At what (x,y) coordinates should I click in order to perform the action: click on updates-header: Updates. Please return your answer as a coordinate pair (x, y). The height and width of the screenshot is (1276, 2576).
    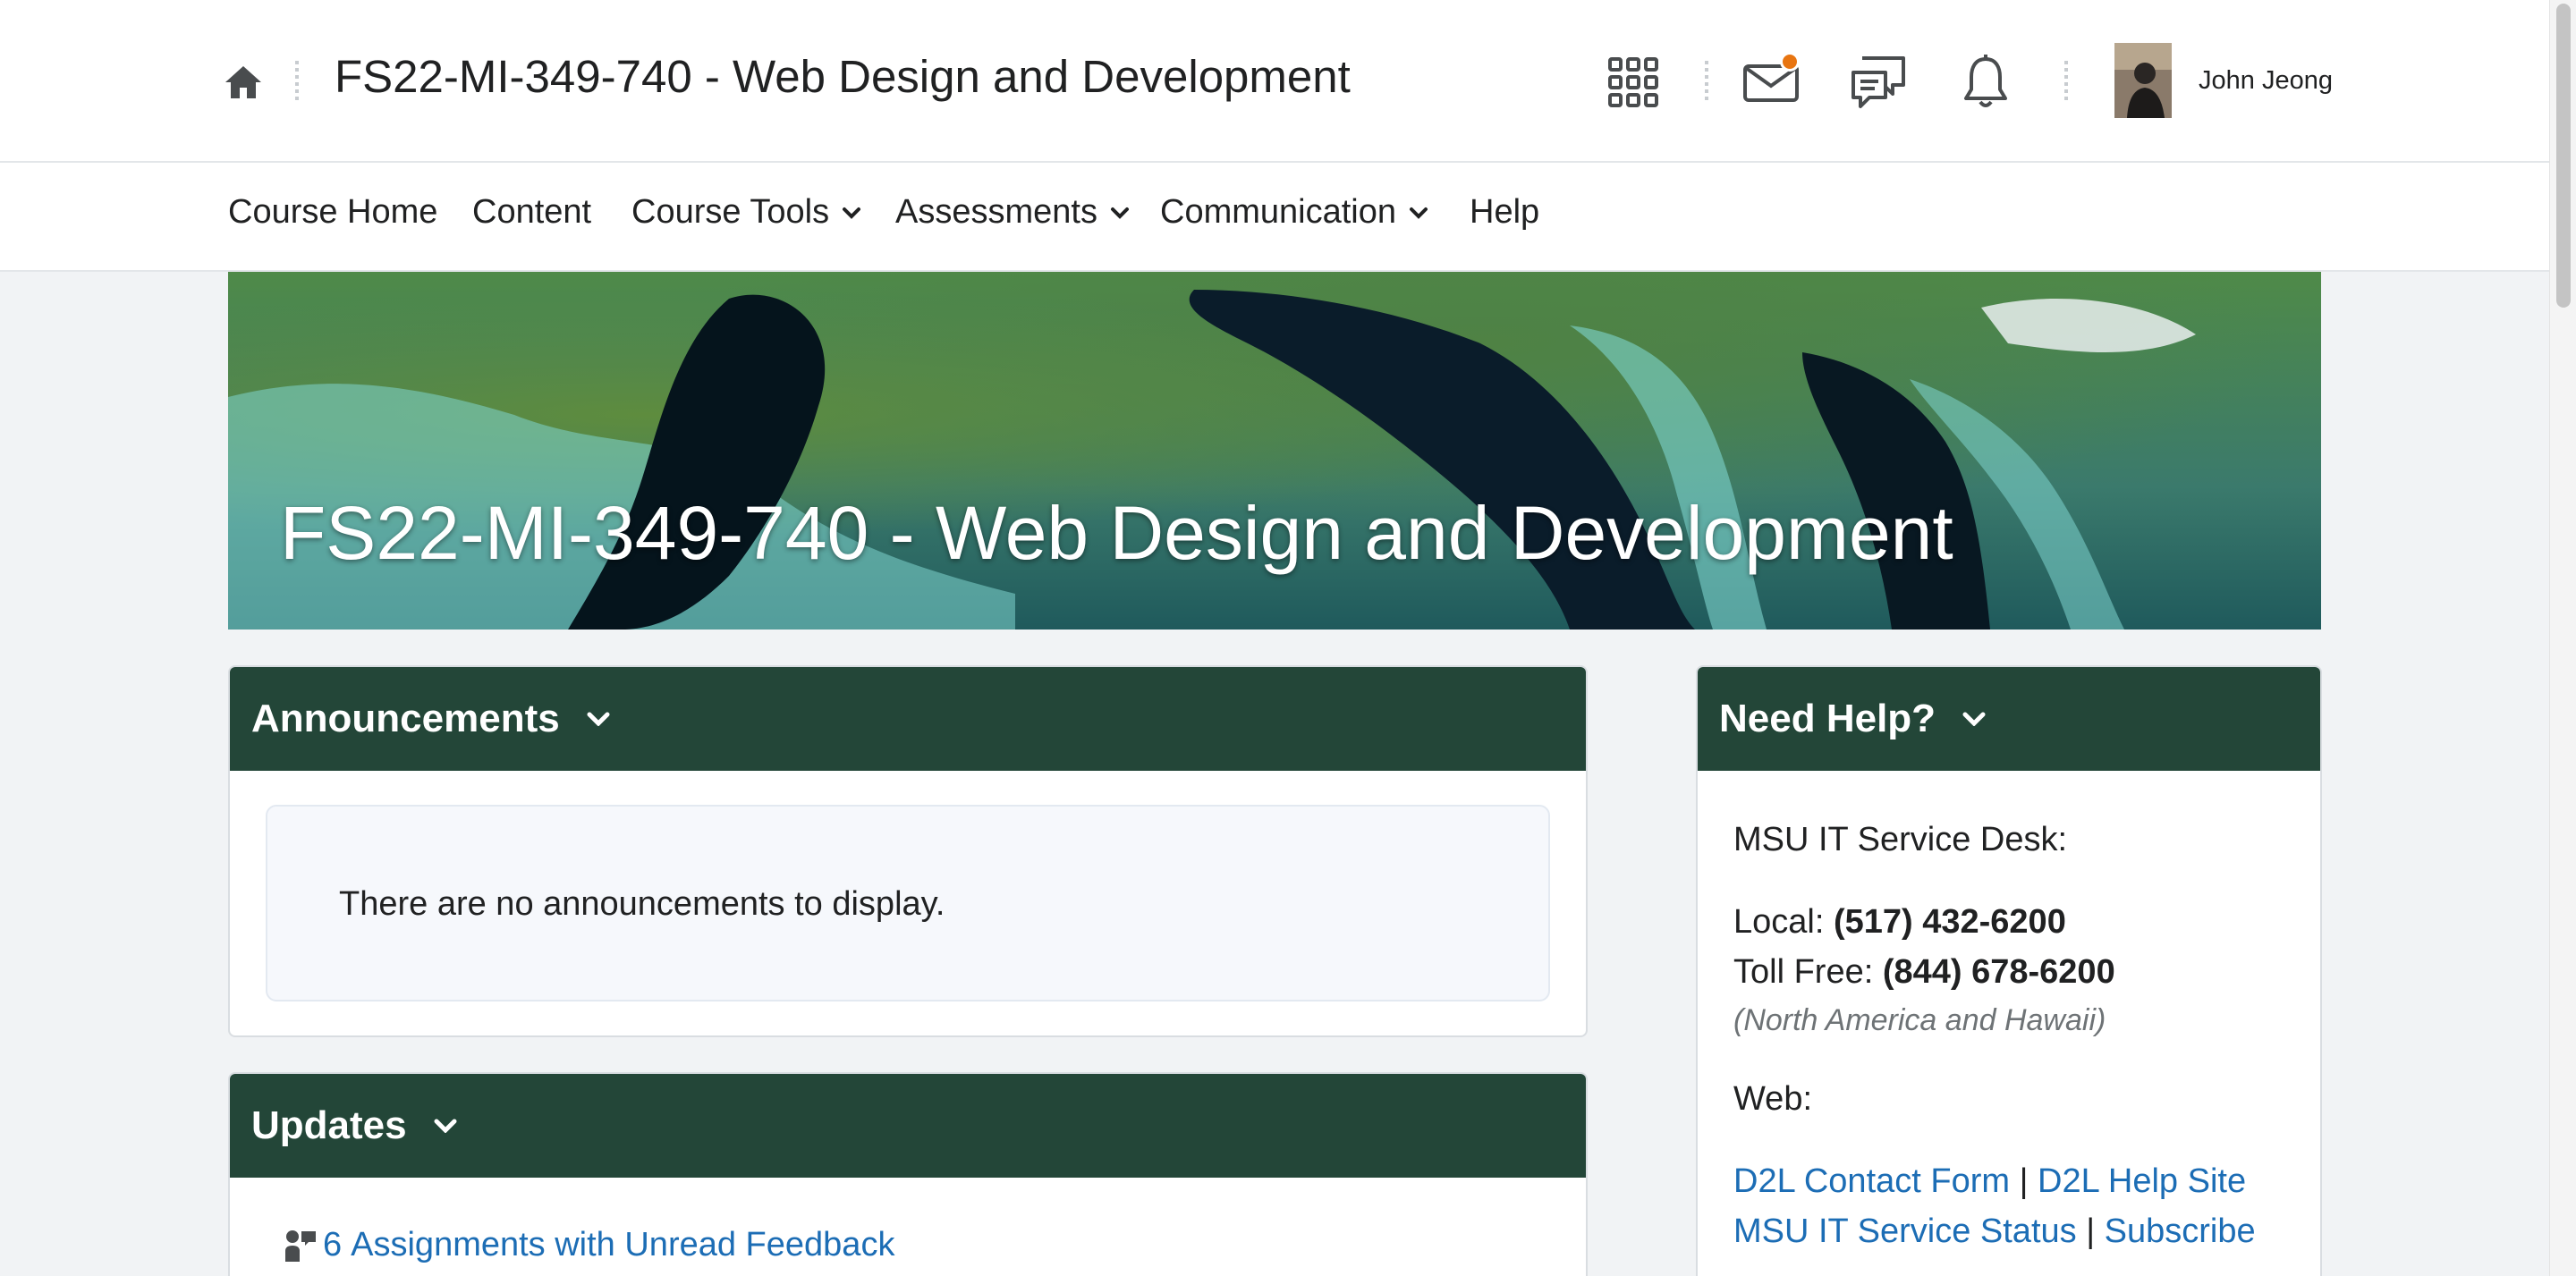
    Looking at the image, I should click on (908, 1126).